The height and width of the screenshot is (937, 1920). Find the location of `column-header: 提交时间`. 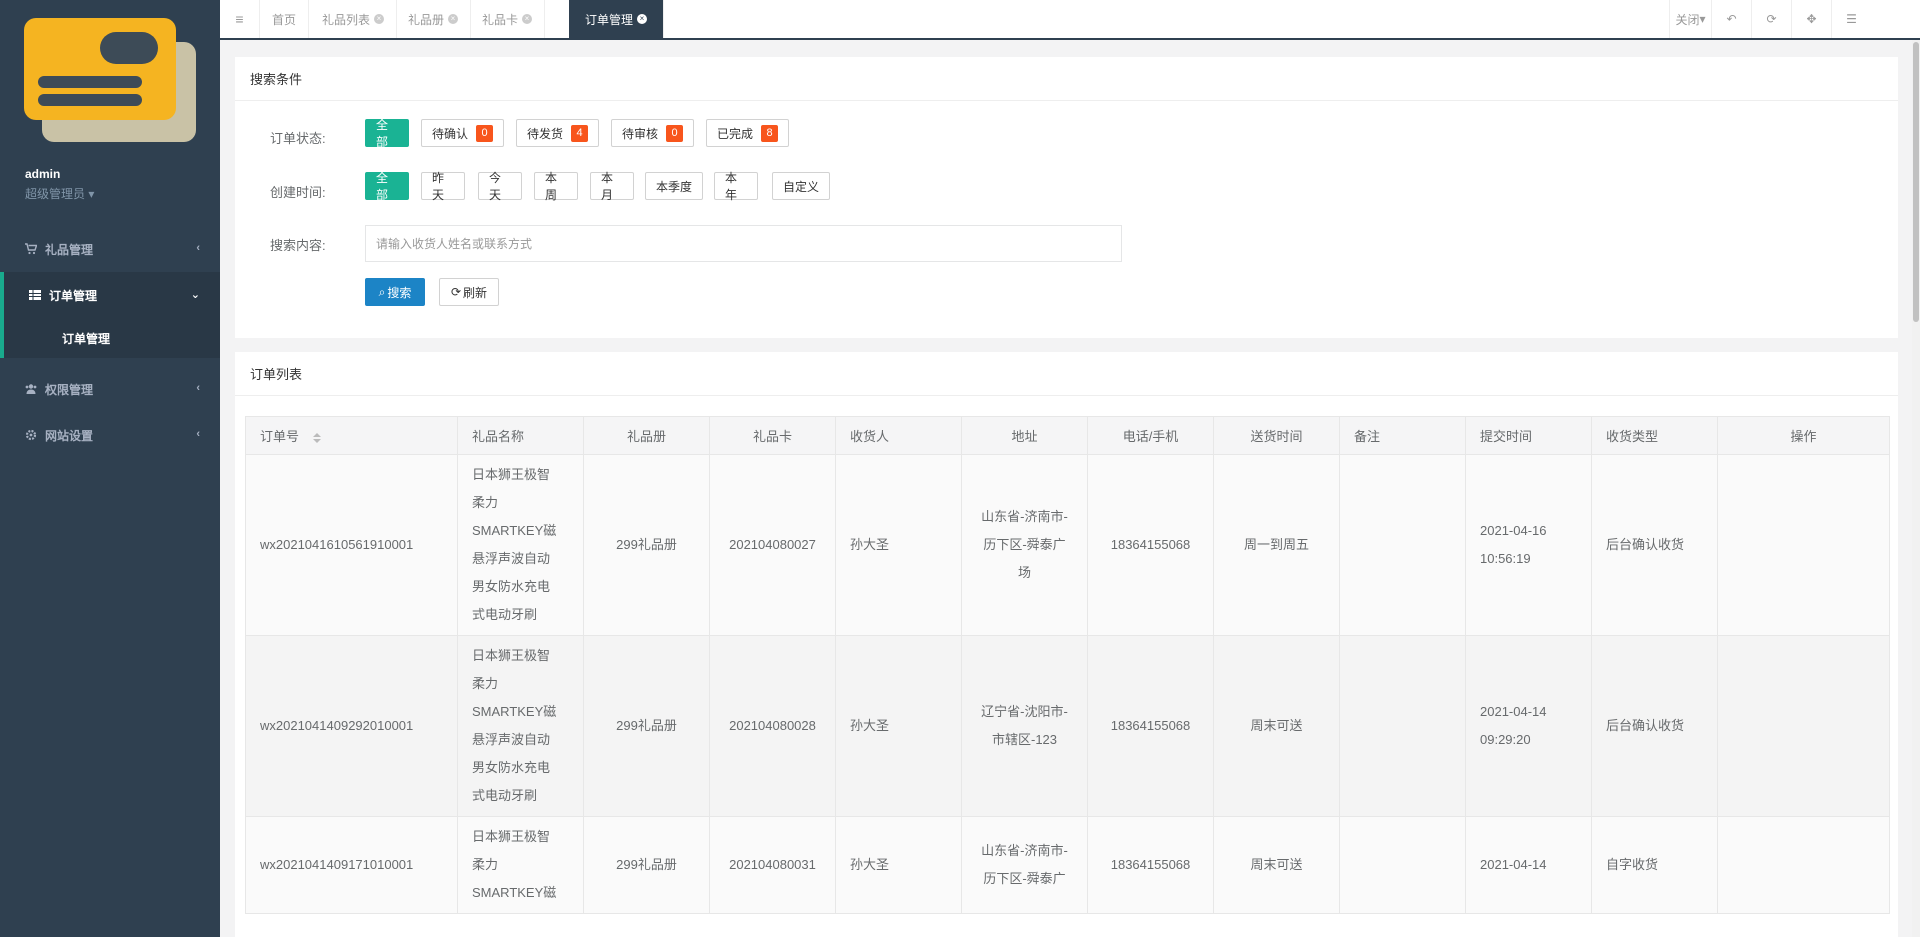

column-header: 提交时间 is located at coordinates (1528, 435).